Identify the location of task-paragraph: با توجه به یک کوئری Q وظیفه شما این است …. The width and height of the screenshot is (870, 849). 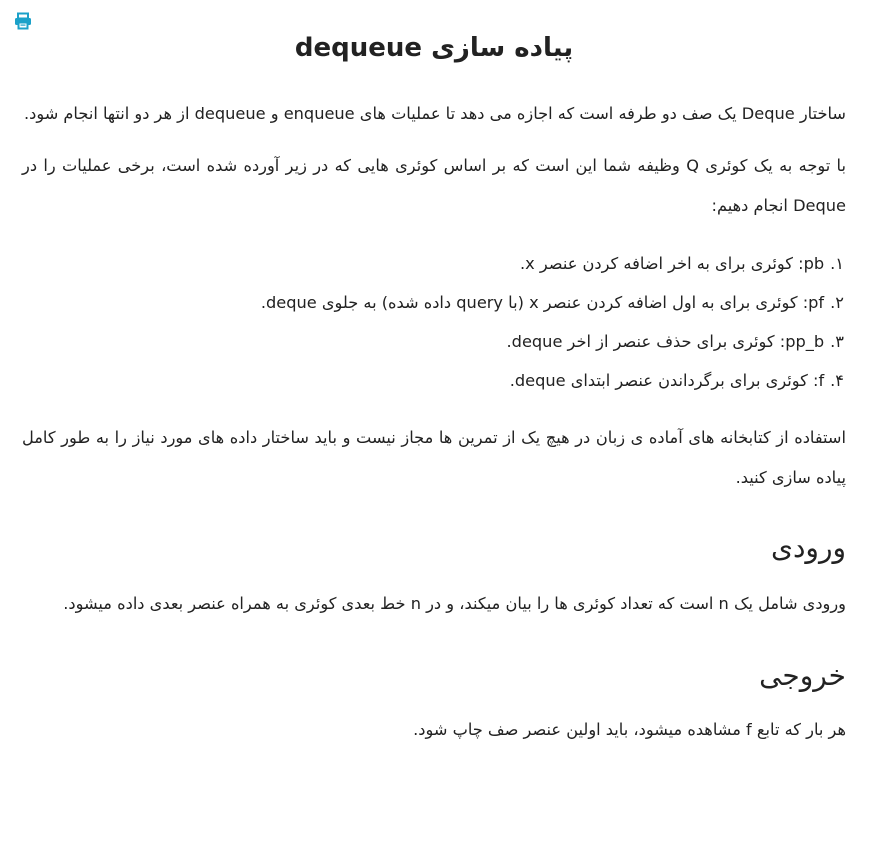
(434, 185).